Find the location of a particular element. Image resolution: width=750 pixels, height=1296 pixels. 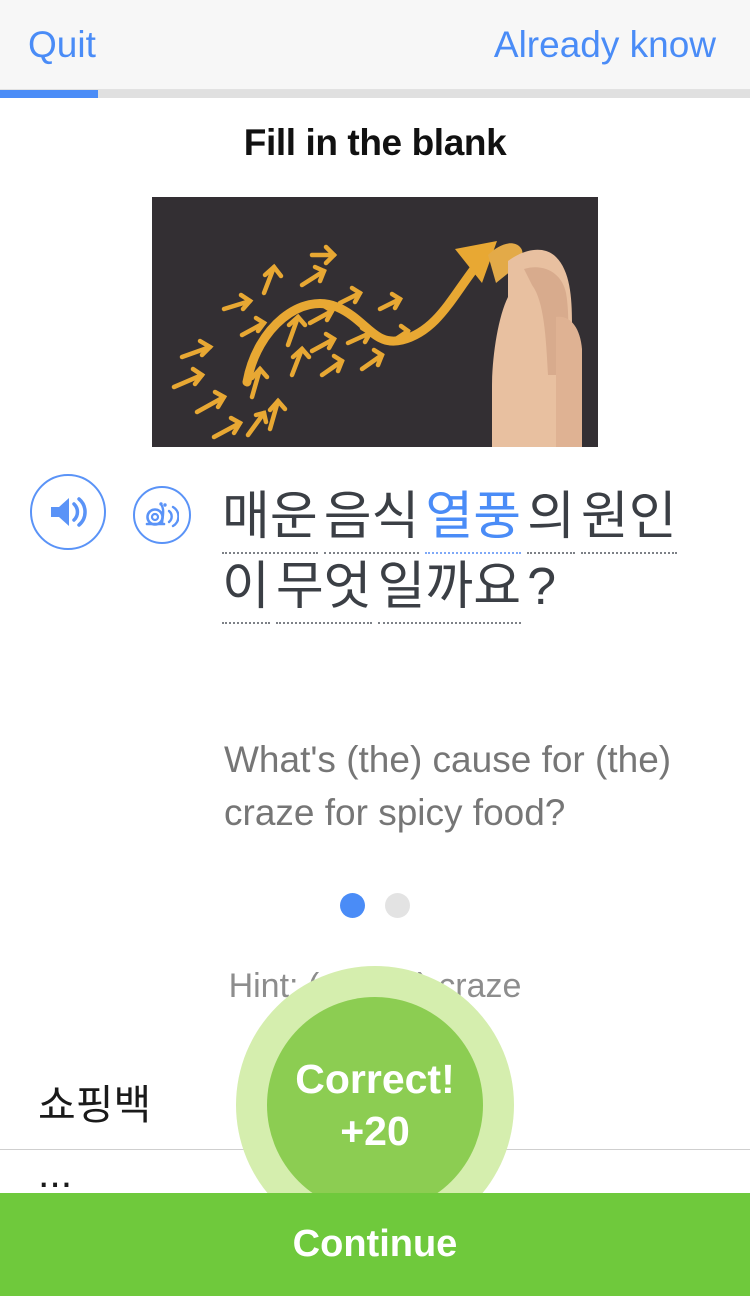

exercise-illustration is located at coordinates (375, 322).